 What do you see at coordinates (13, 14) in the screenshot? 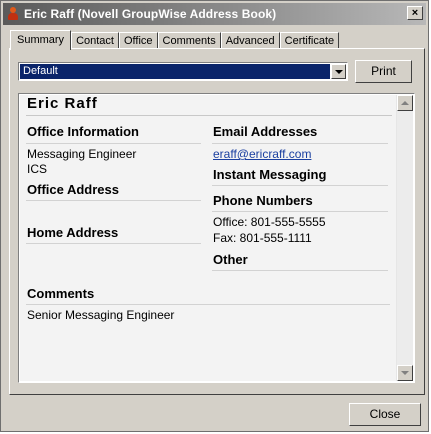
I see `contact-person-icon` at bounding box center [13, 14].